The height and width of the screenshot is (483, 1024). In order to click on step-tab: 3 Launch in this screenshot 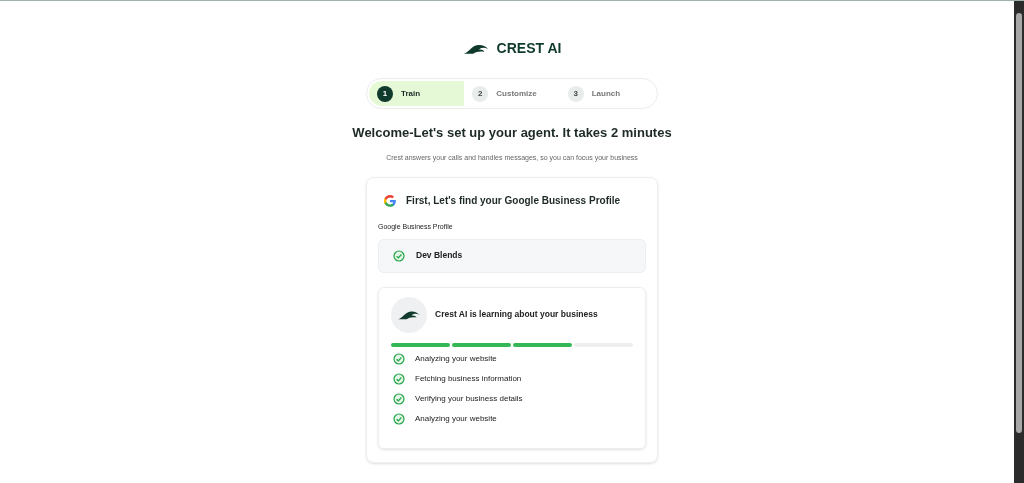, I will do `click(607, 93)`.